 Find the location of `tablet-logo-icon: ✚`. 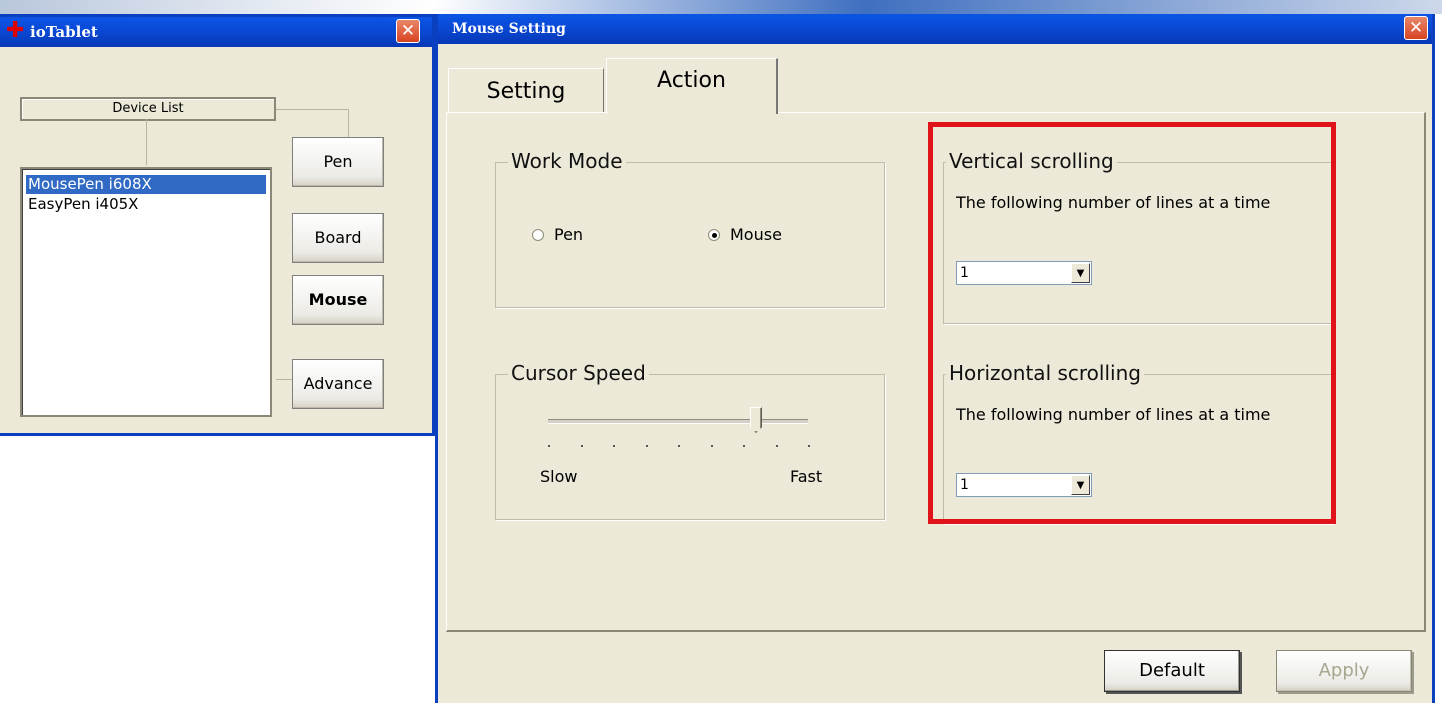

tablet-logo-icon: ✚ is located at coordinates (15, 30).